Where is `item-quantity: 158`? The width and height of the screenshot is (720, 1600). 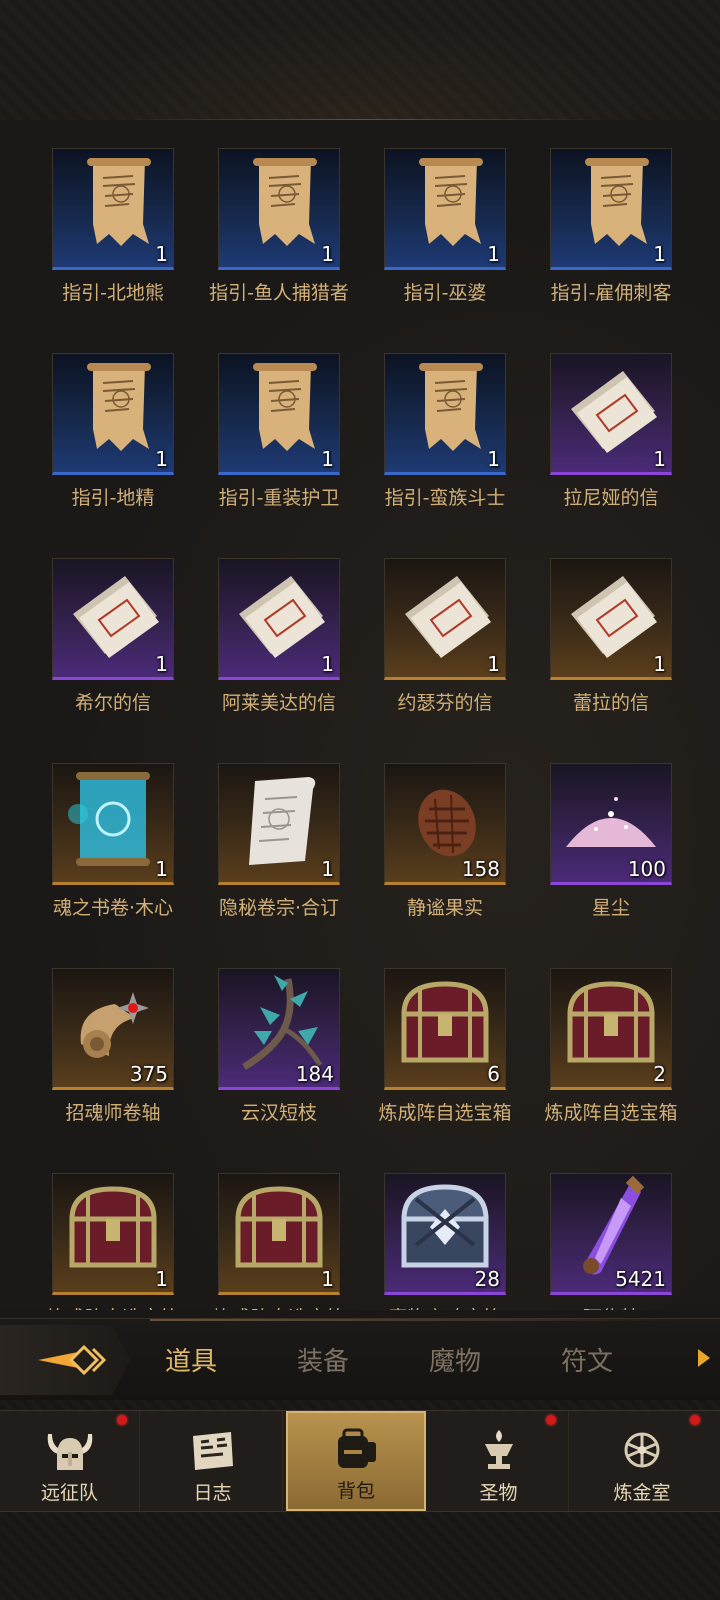 item-quantity: 158 is located at coordinates (480, 869).